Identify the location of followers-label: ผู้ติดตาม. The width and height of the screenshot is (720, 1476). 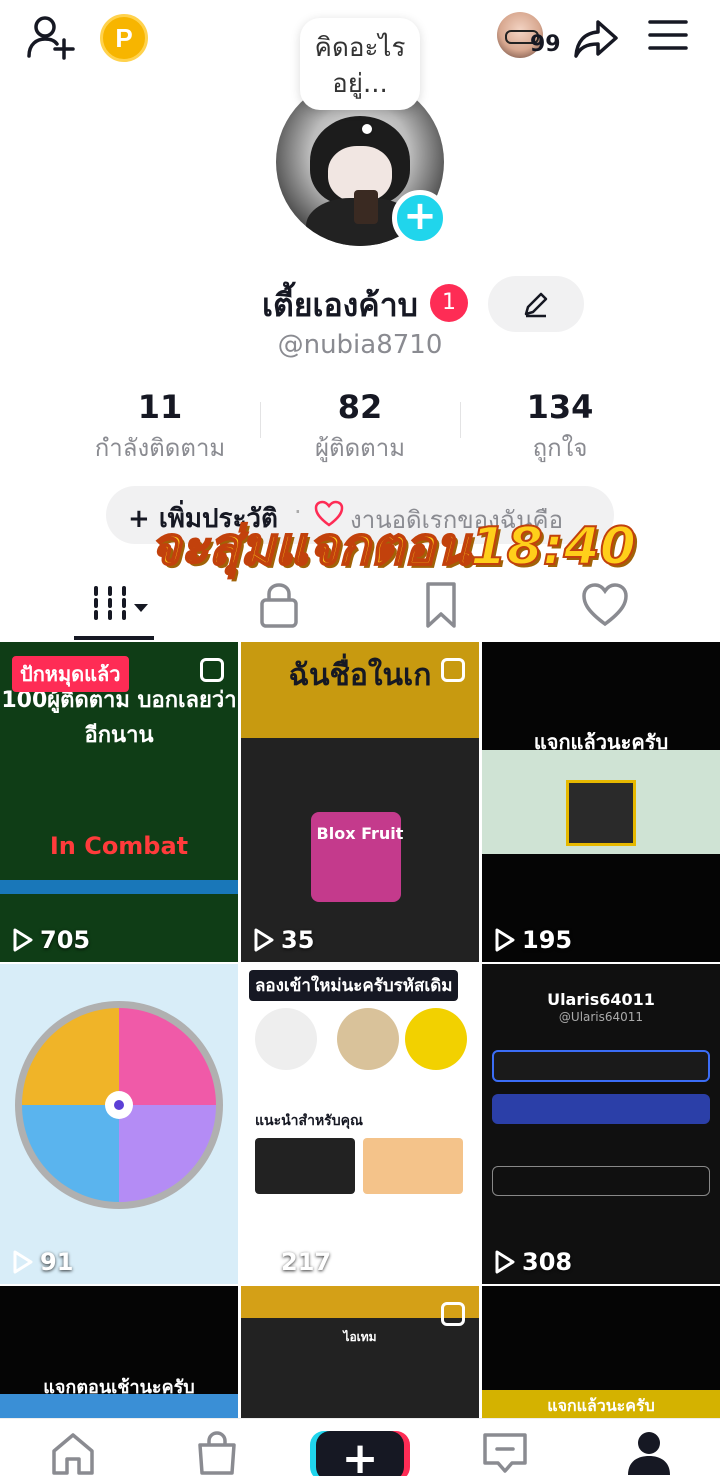
(360, 448).